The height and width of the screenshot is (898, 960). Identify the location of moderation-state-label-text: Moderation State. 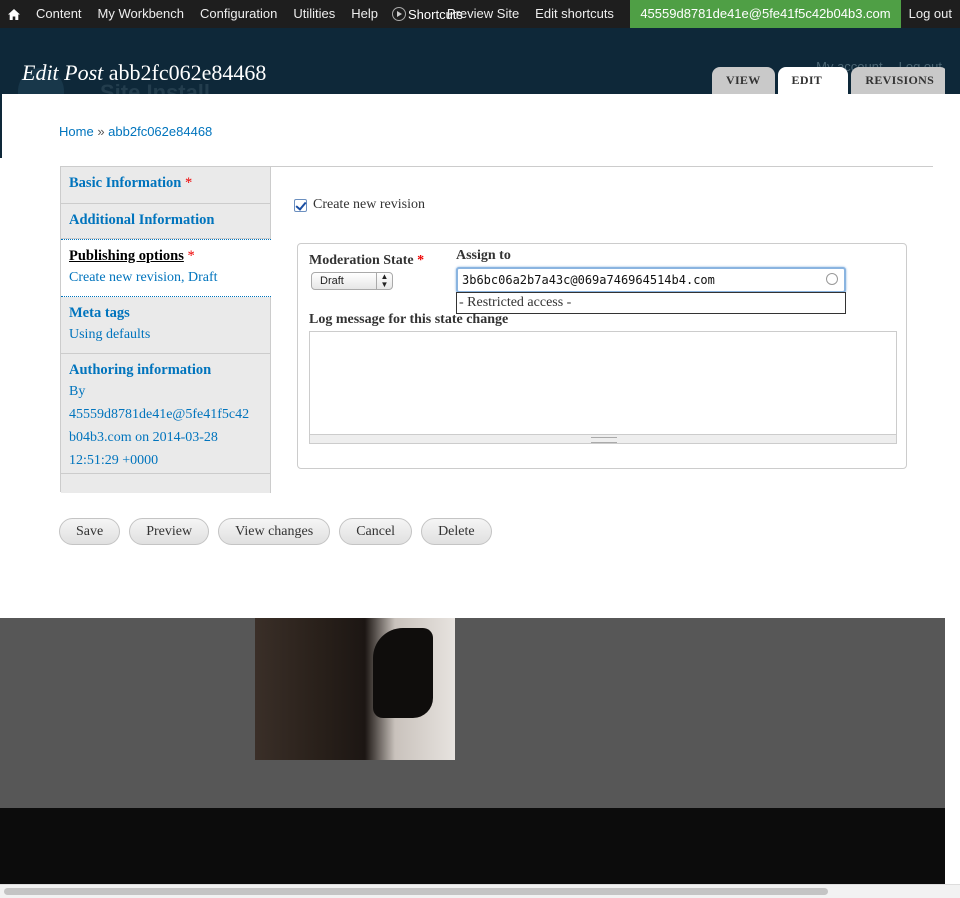
(361, 260).